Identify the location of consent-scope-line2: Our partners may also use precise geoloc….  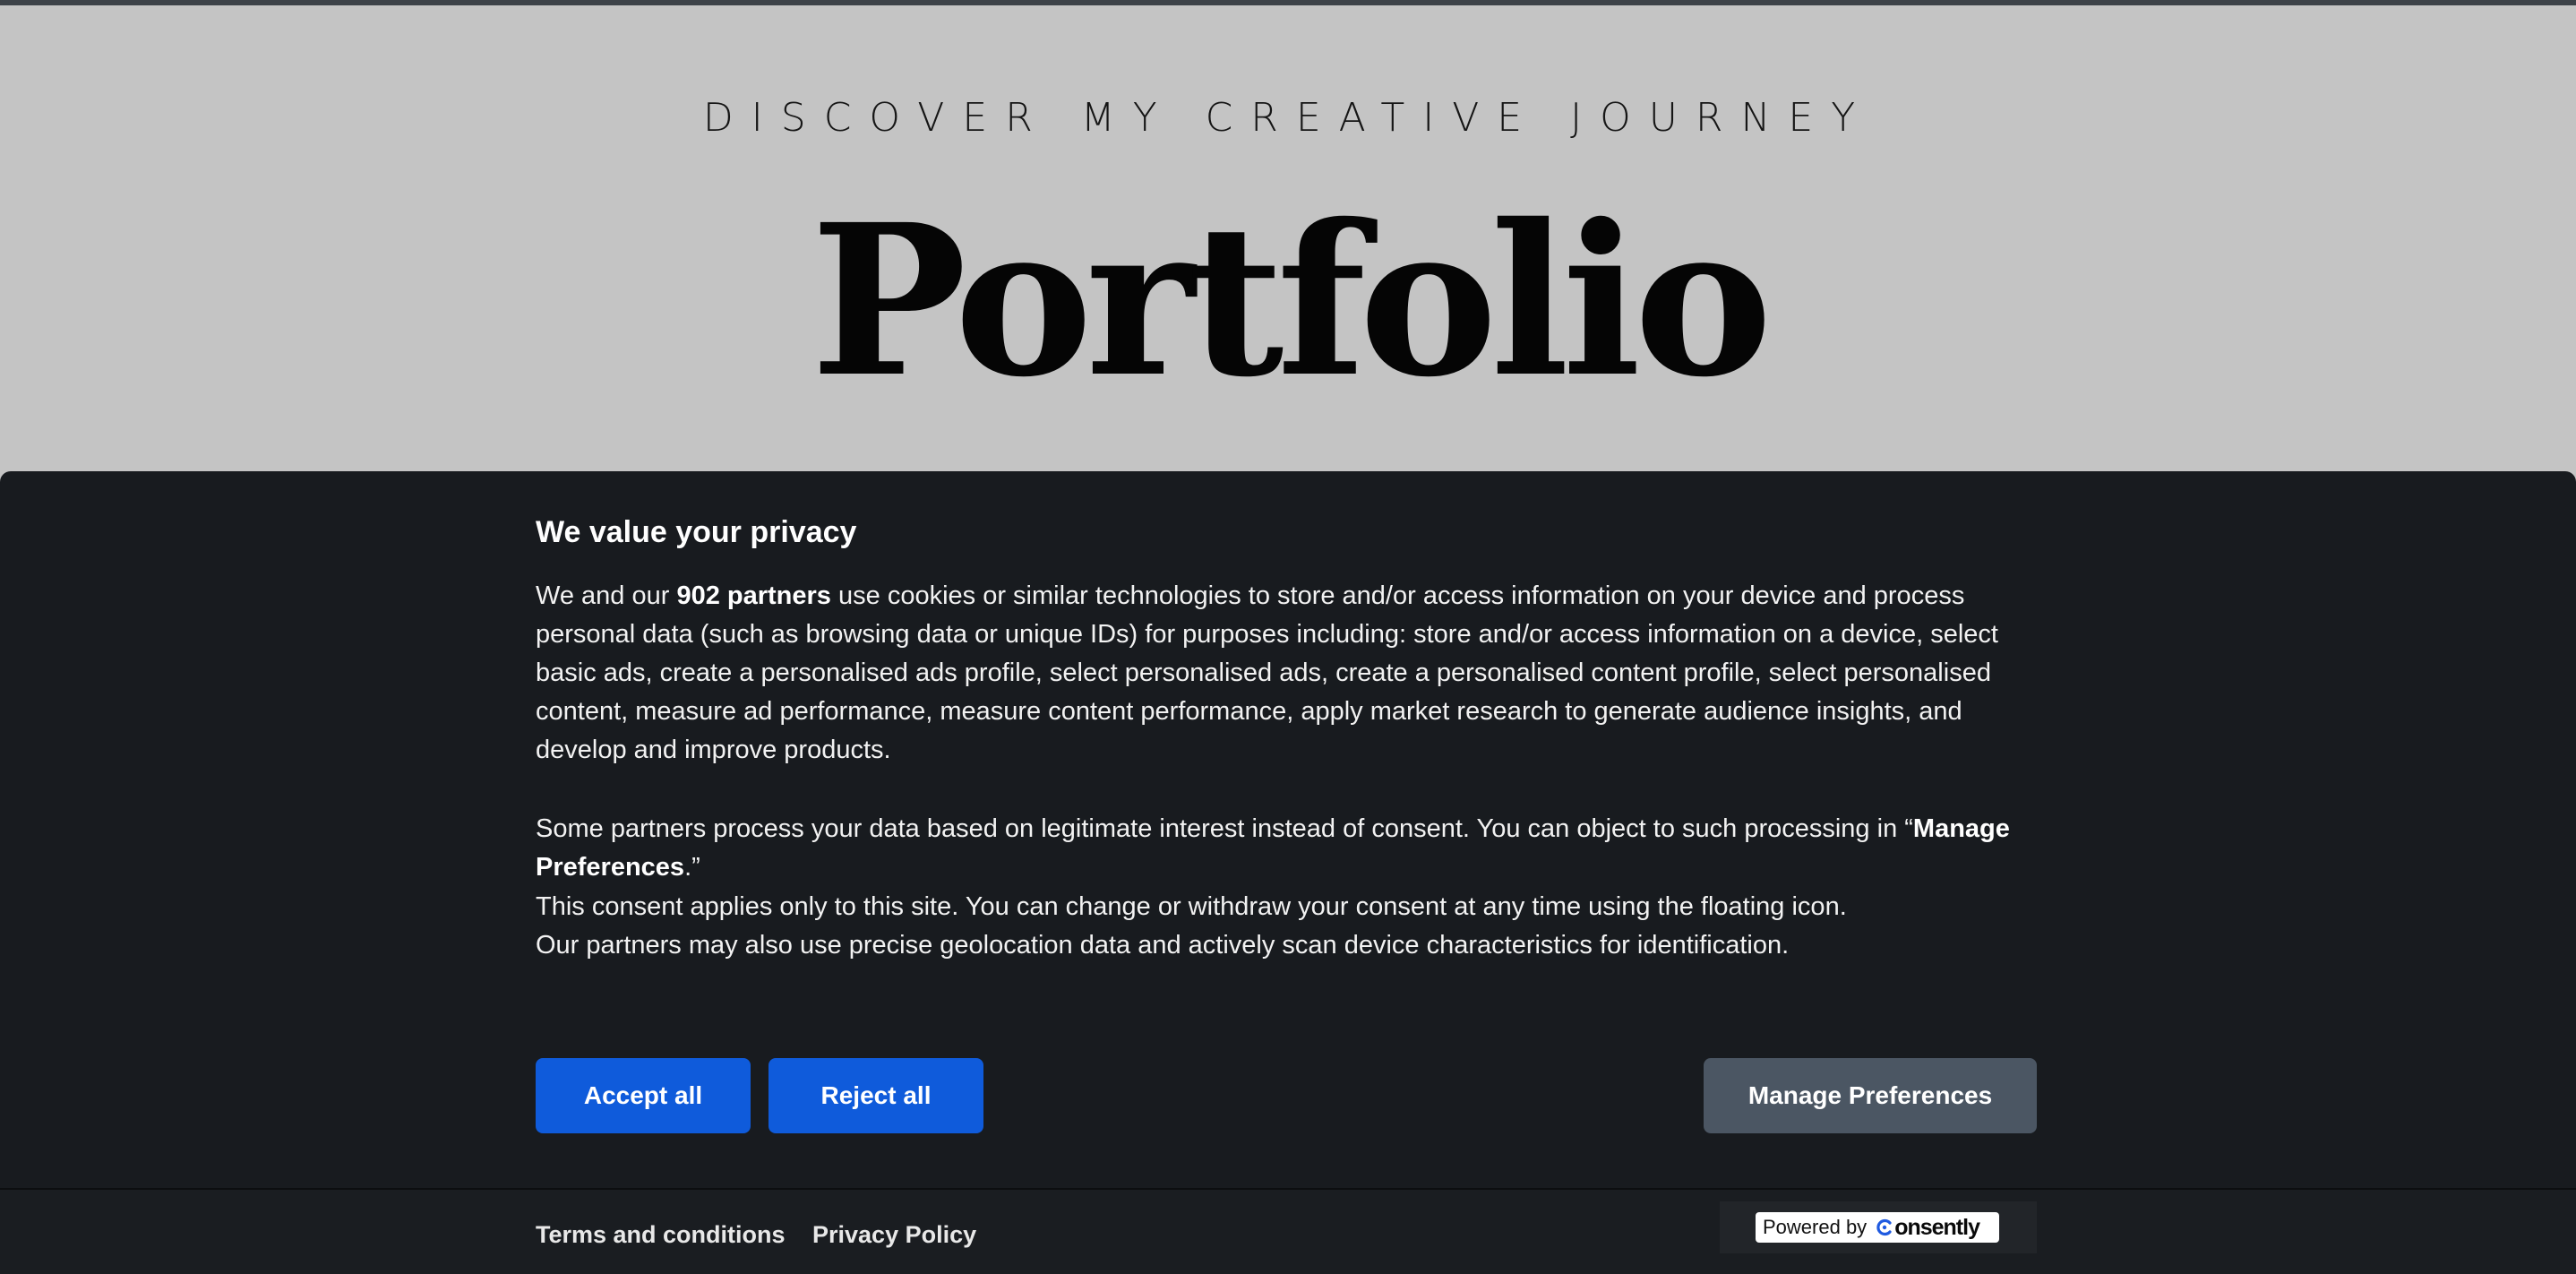
(1163, 946).